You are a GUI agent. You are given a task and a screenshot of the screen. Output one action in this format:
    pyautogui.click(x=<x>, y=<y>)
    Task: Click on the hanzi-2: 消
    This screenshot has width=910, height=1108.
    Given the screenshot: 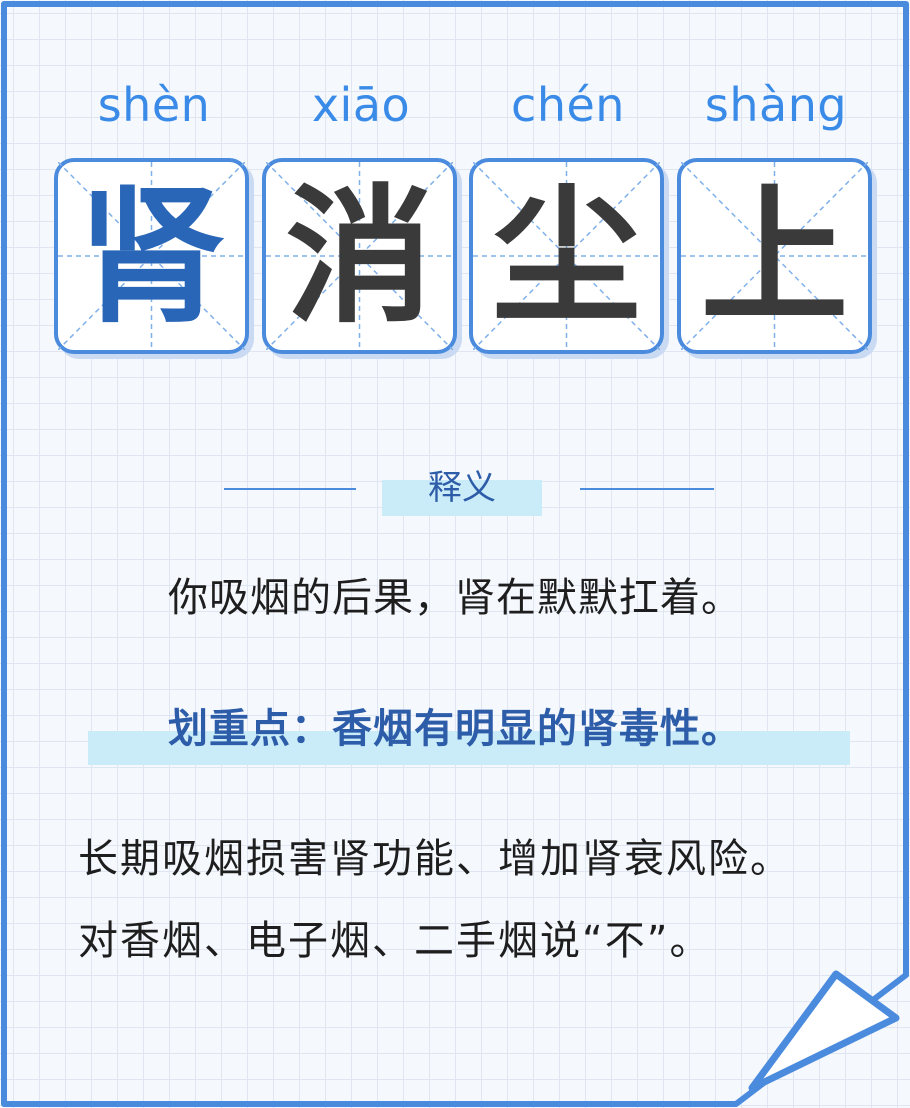 What is the action you would take?
    pyautogui.click(x=359, y=256)
    